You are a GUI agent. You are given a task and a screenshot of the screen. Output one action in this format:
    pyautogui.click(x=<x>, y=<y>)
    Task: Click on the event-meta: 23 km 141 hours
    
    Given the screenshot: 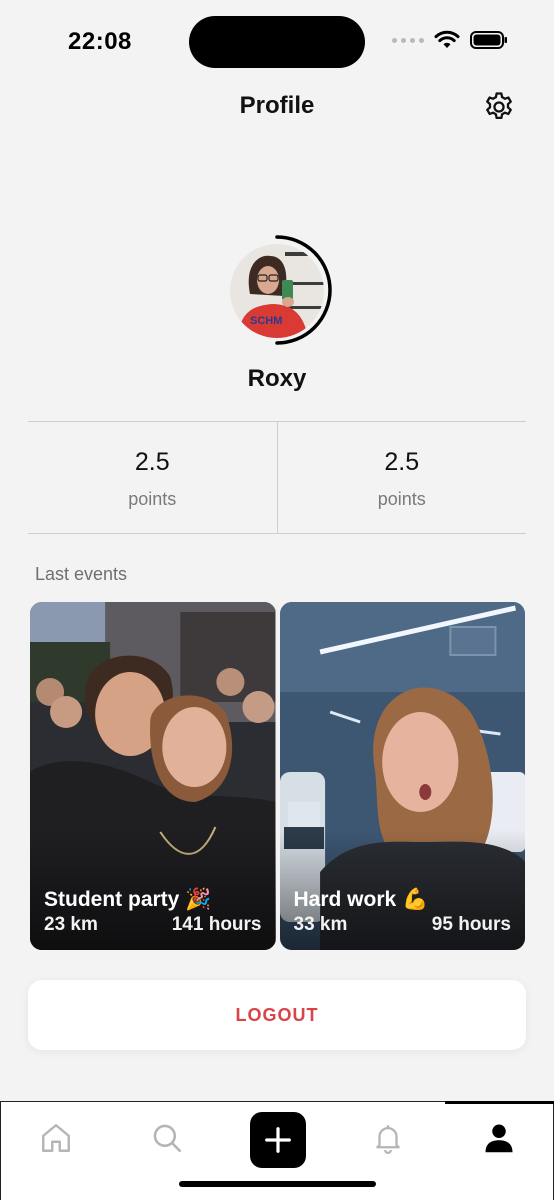 What is the action you would take?
    pyautogui.click(x=153, y=925)
    